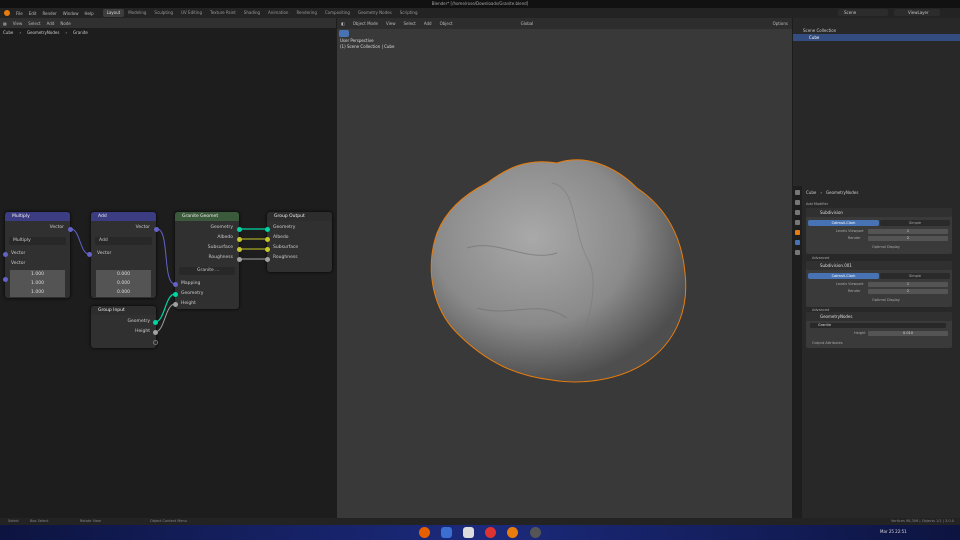  I want to click on group-input-node: Group Input Geometry Height, so click(123, 327).